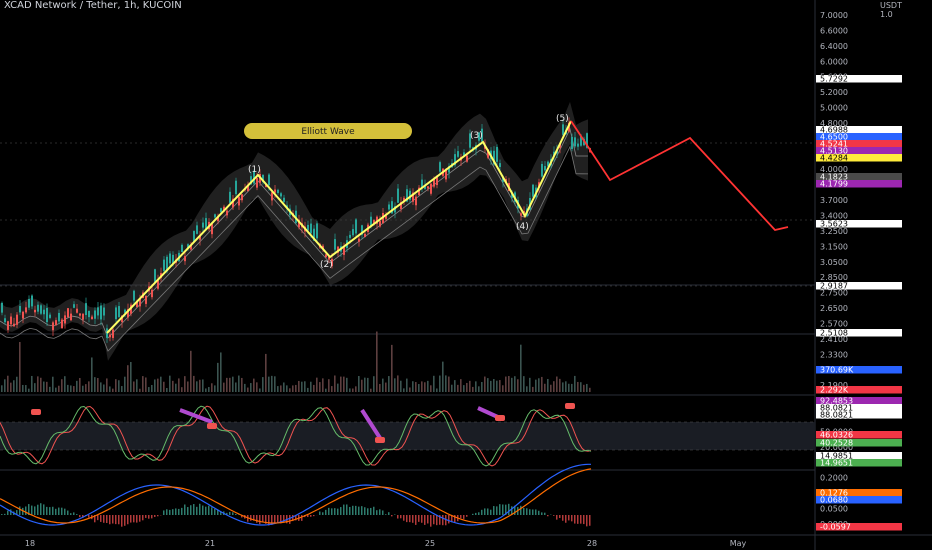 The image size is (932, 550). What do you see at coordinates (36, 412) in the screenshot?
I see `bearish-signal-tag` at bounding box center [36, 412].